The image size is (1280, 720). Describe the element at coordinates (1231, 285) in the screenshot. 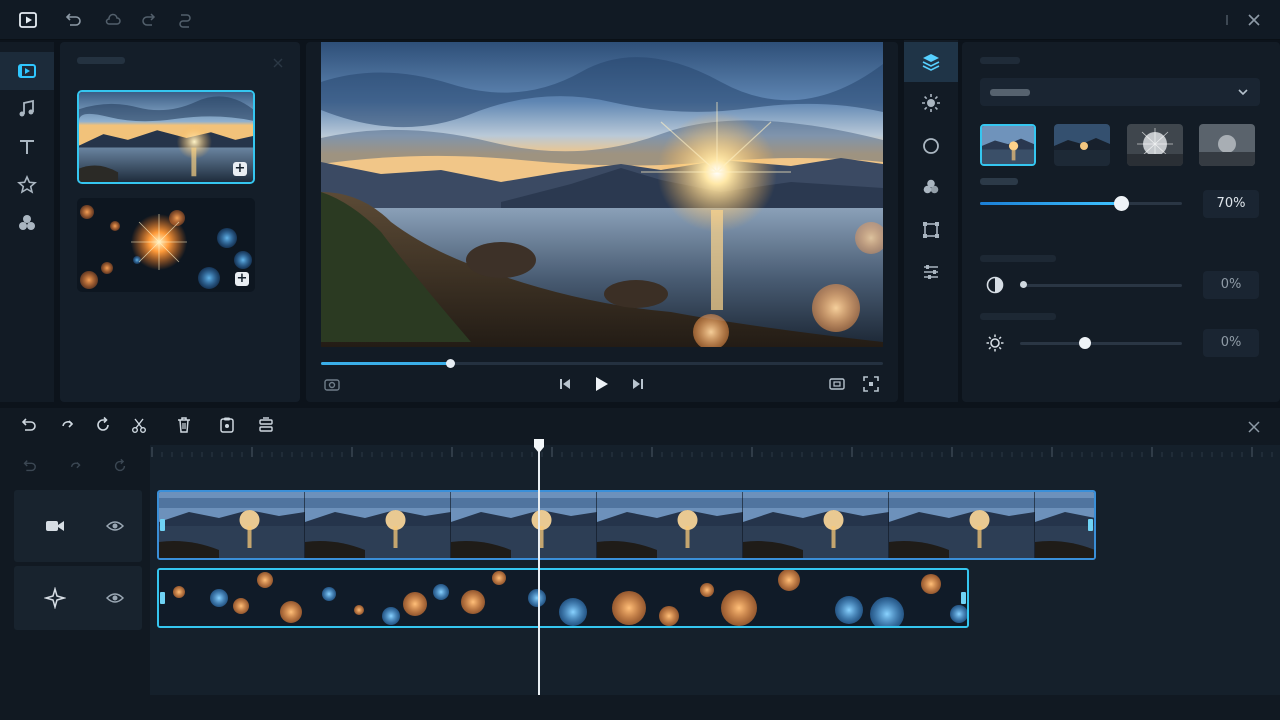

I see `contrast-value: 0%` at that location.